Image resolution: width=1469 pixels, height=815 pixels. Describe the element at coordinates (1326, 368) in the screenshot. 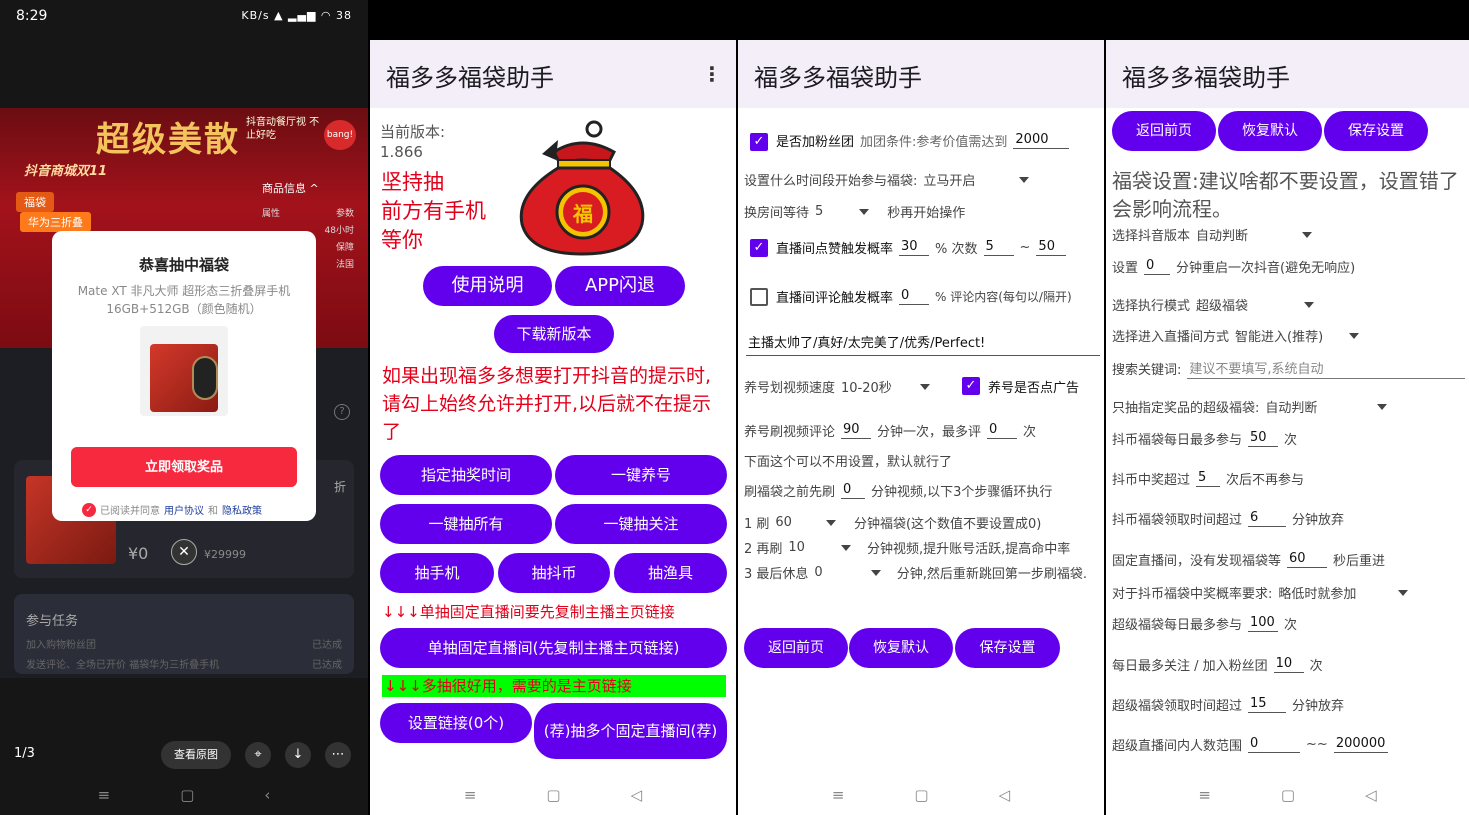

I see `keyword-input: 建议不要填写,系统自动` at that location.